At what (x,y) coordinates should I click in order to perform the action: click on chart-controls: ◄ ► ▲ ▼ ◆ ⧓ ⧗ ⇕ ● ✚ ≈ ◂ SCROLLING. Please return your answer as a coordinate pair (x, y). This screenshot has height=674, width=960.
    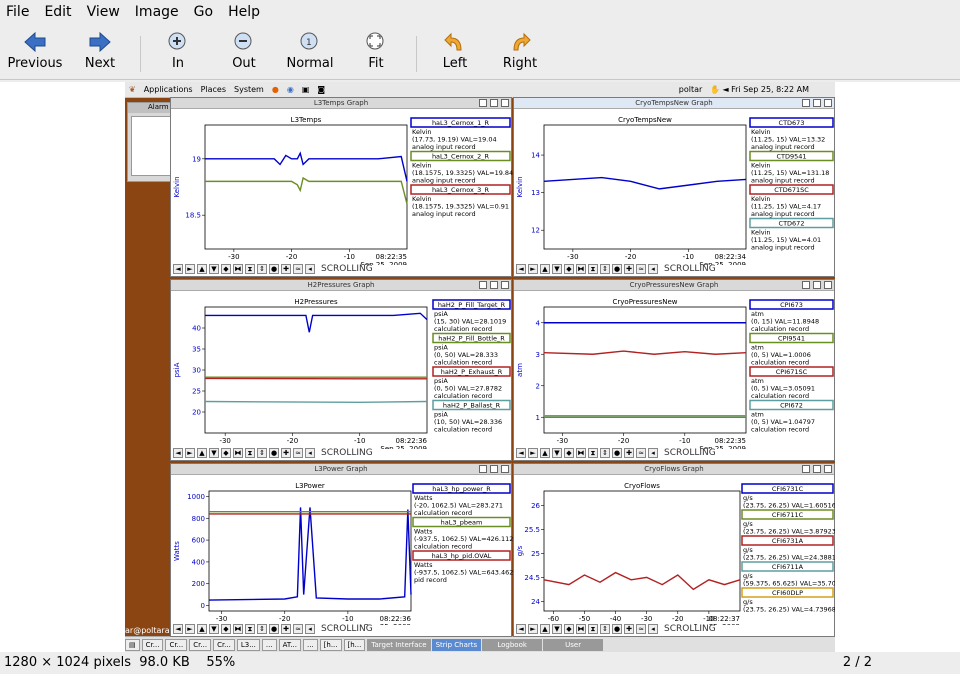
    Looking at the image, I should click on (616, 452).